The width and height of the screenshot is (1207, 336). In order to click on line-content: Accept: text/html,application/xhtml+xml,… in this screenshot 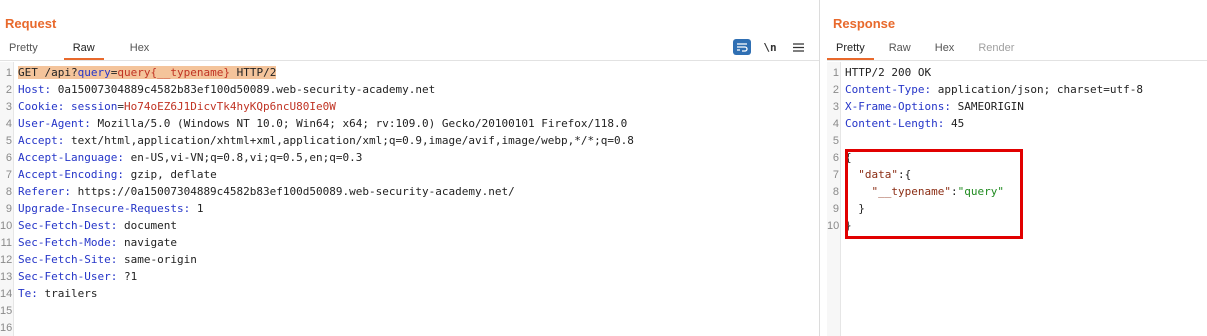, I will do `click(326, 140)`.